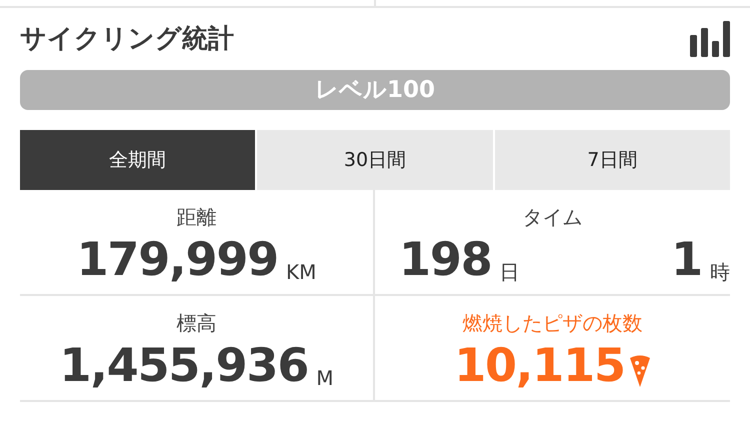 The image size is (750, 441). I want to click on stat-value: 10,115, so click(539, 365).